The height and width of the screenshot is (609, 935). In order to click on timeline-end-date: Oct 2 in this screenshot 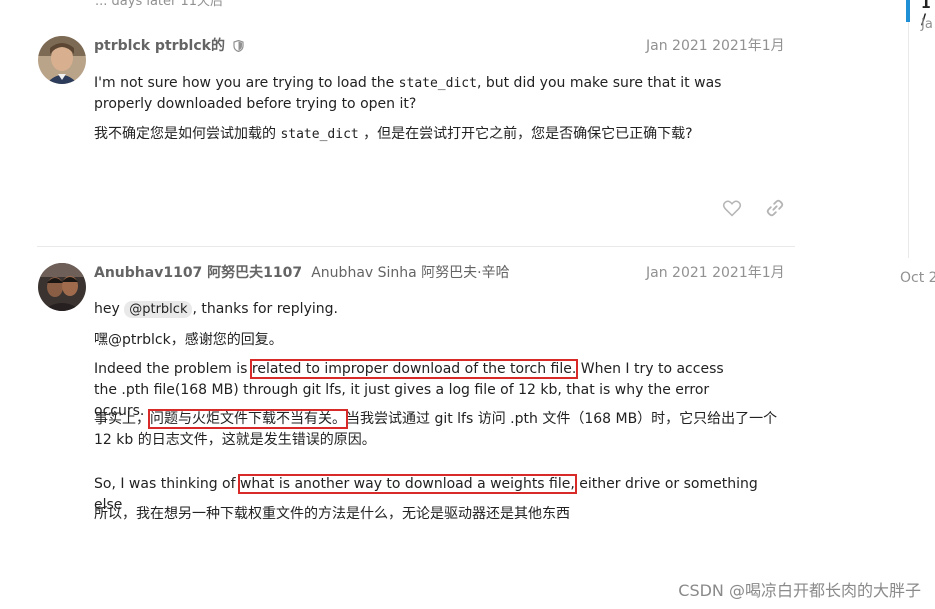, I will do `click(917, 278)`.